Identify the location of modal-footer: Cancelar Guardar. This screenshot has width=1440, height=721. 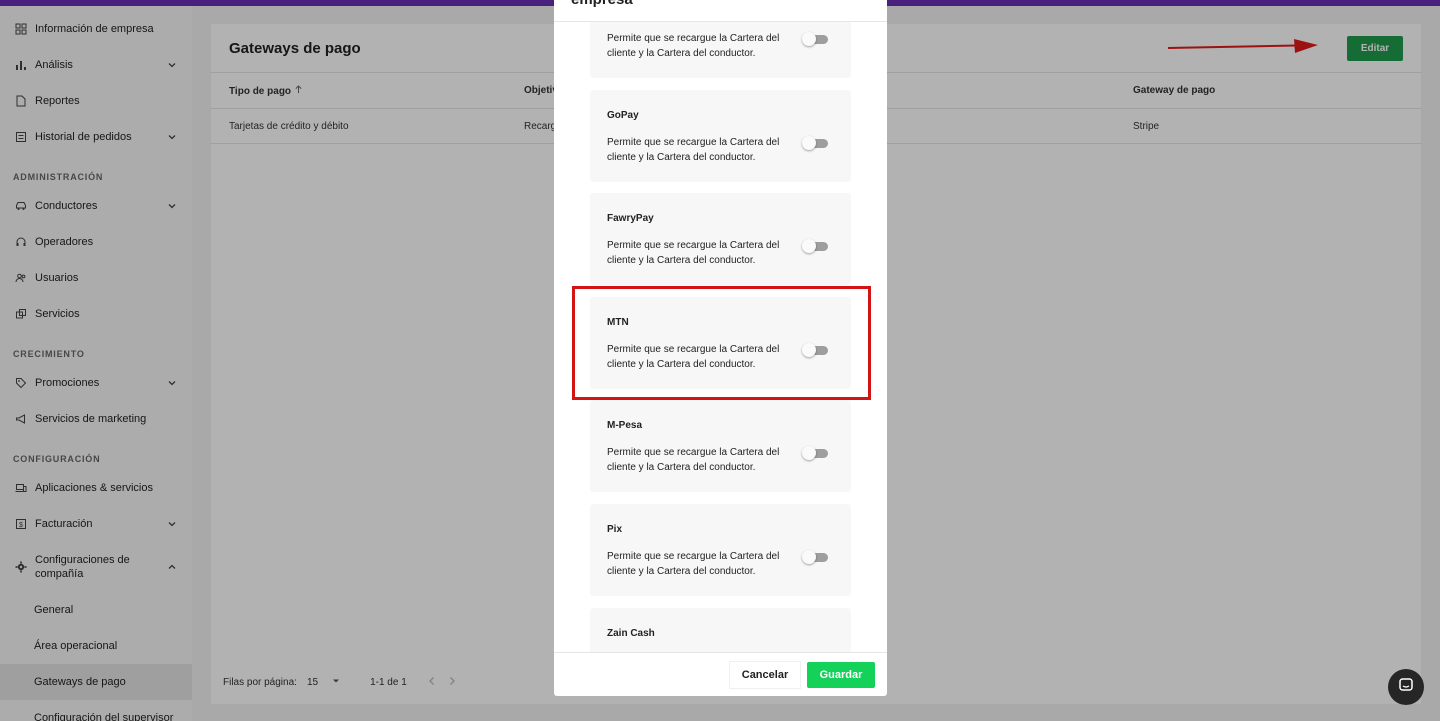
(720, 674).